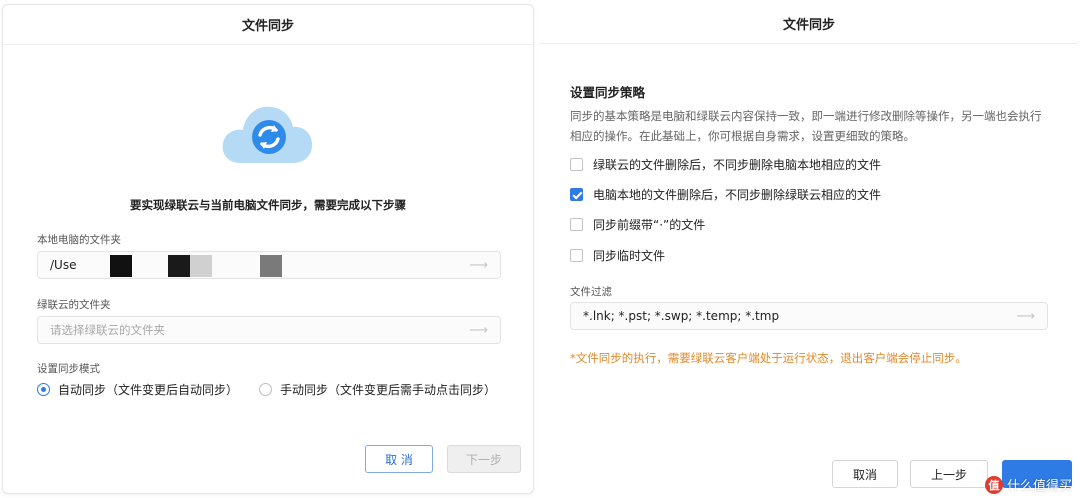 This screenshot has width=1080, height=498. I want to click on site-watermark: 值 什么值得买, so click(1028, 484).